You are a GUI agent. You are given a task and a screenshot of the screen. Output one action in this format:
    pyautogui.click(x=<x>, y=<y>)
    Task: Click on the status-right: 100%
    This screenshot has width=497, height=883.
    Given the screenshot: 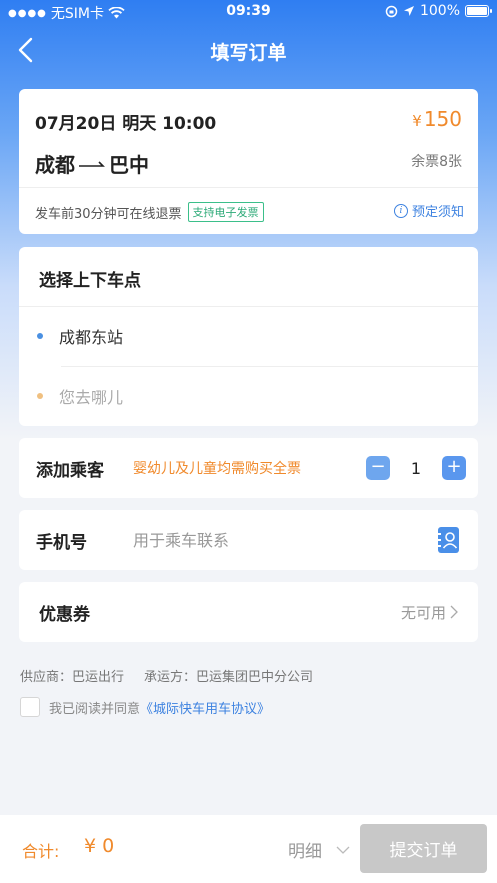 What is the action you would take?
    pyautogui.click(x=438, y=11)
    